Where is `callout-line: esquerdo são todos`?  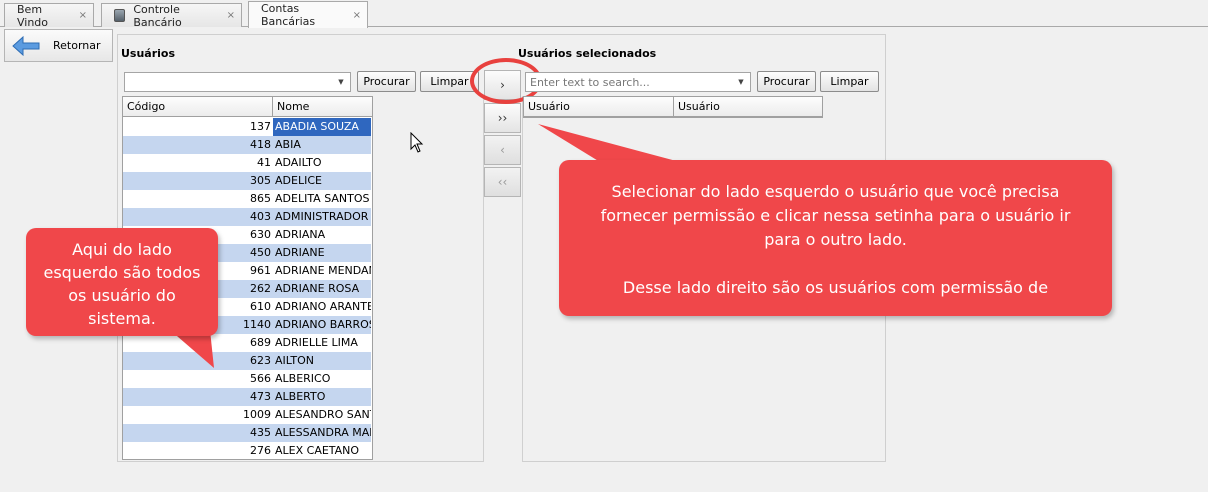
callout-line: esquerdo são todos is located at coordinates (122, 272).